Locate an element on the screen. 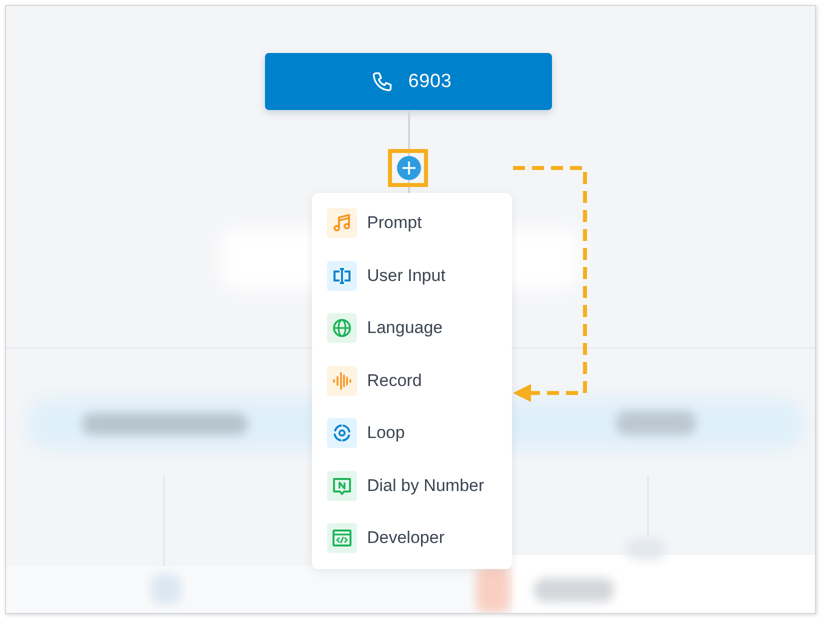 This screenshot has height=620, width=822. menu-item: Developer is located at coordinates (412, 538).